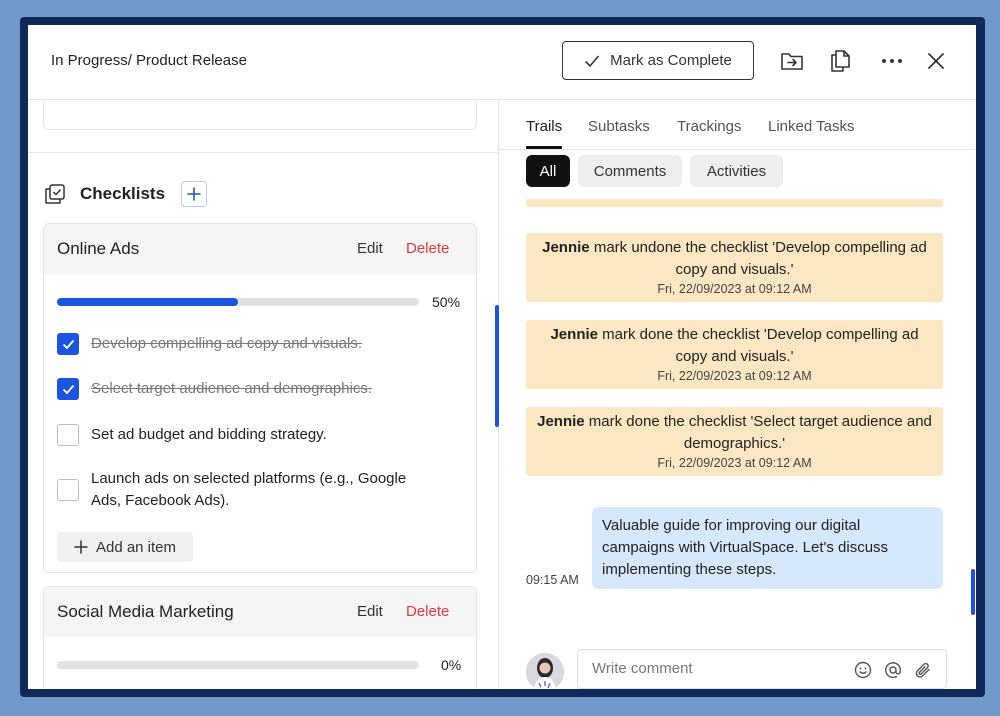  Describe the element at coordinates (260, 612) in the screenshot. I see `checklist-card-header: Social Media Marketing Edit Delete` at that location.